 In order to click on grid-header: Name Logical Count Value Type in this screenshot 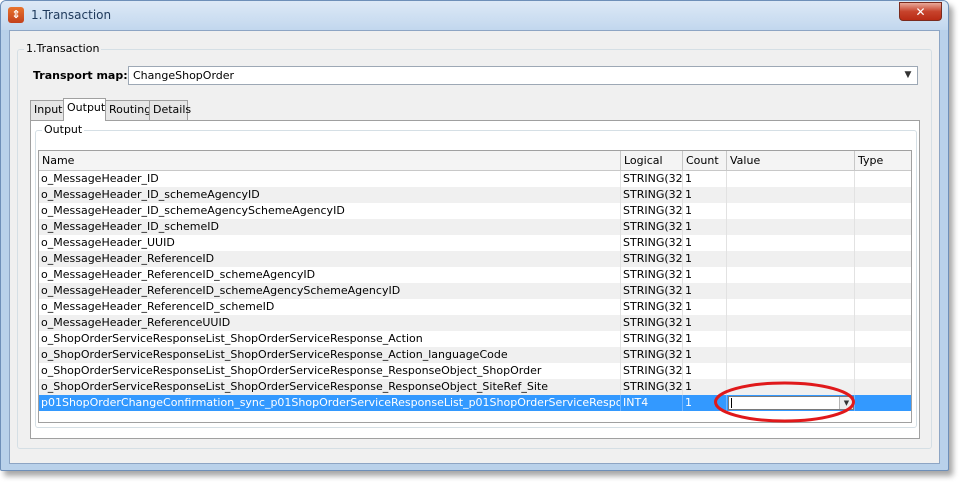, I will do `click(475, 161)`.